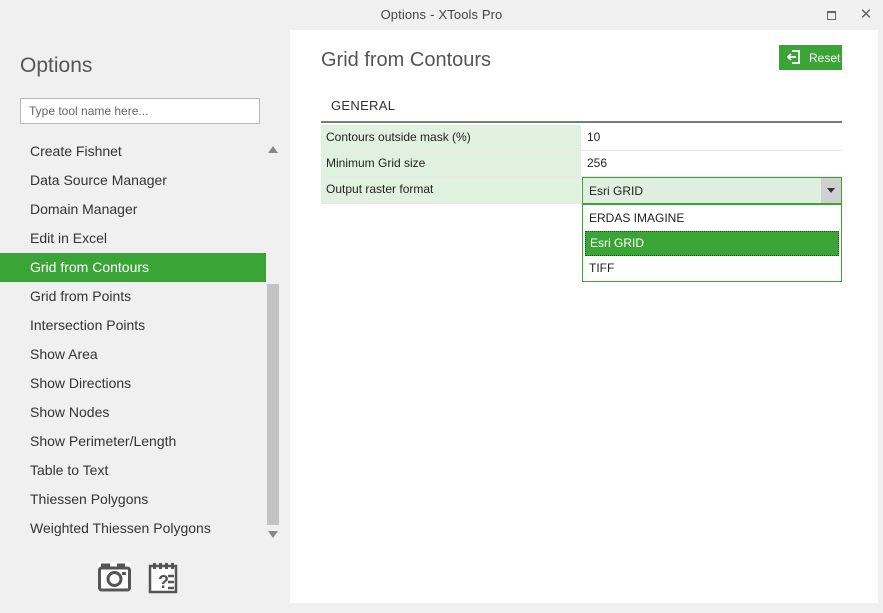 The height and width of the screenshot is (613, 883). Describe the element at coordinates (451, 163) in the screenshot. I see `property-label: Minimum Grid size` at that location.